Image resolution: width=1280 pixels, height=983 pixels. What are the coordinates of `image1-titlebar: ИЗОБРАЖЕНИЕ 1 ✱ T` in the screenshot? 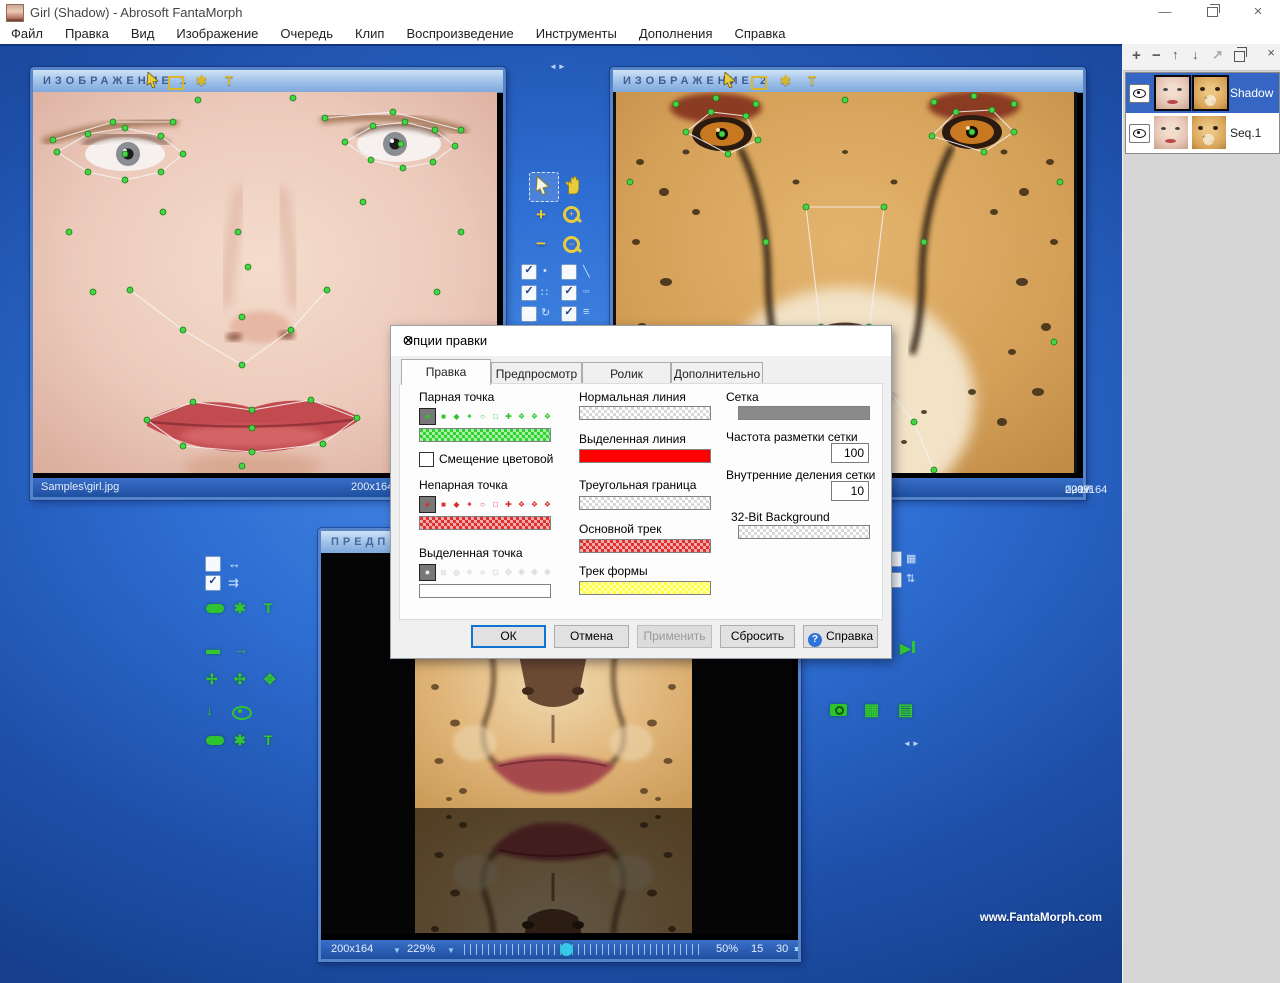 It's located at (268, 81).